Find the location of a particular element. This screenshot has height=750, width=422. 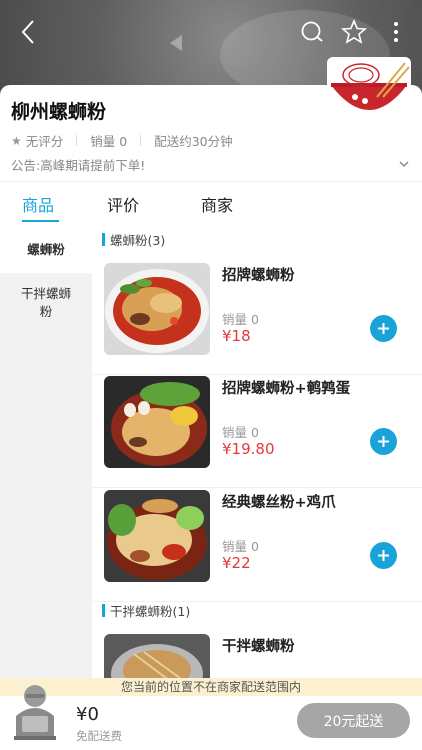

product-name: 招牌螺蛳粉+鹌鹑蛋 is located at coordinates (286, 389).